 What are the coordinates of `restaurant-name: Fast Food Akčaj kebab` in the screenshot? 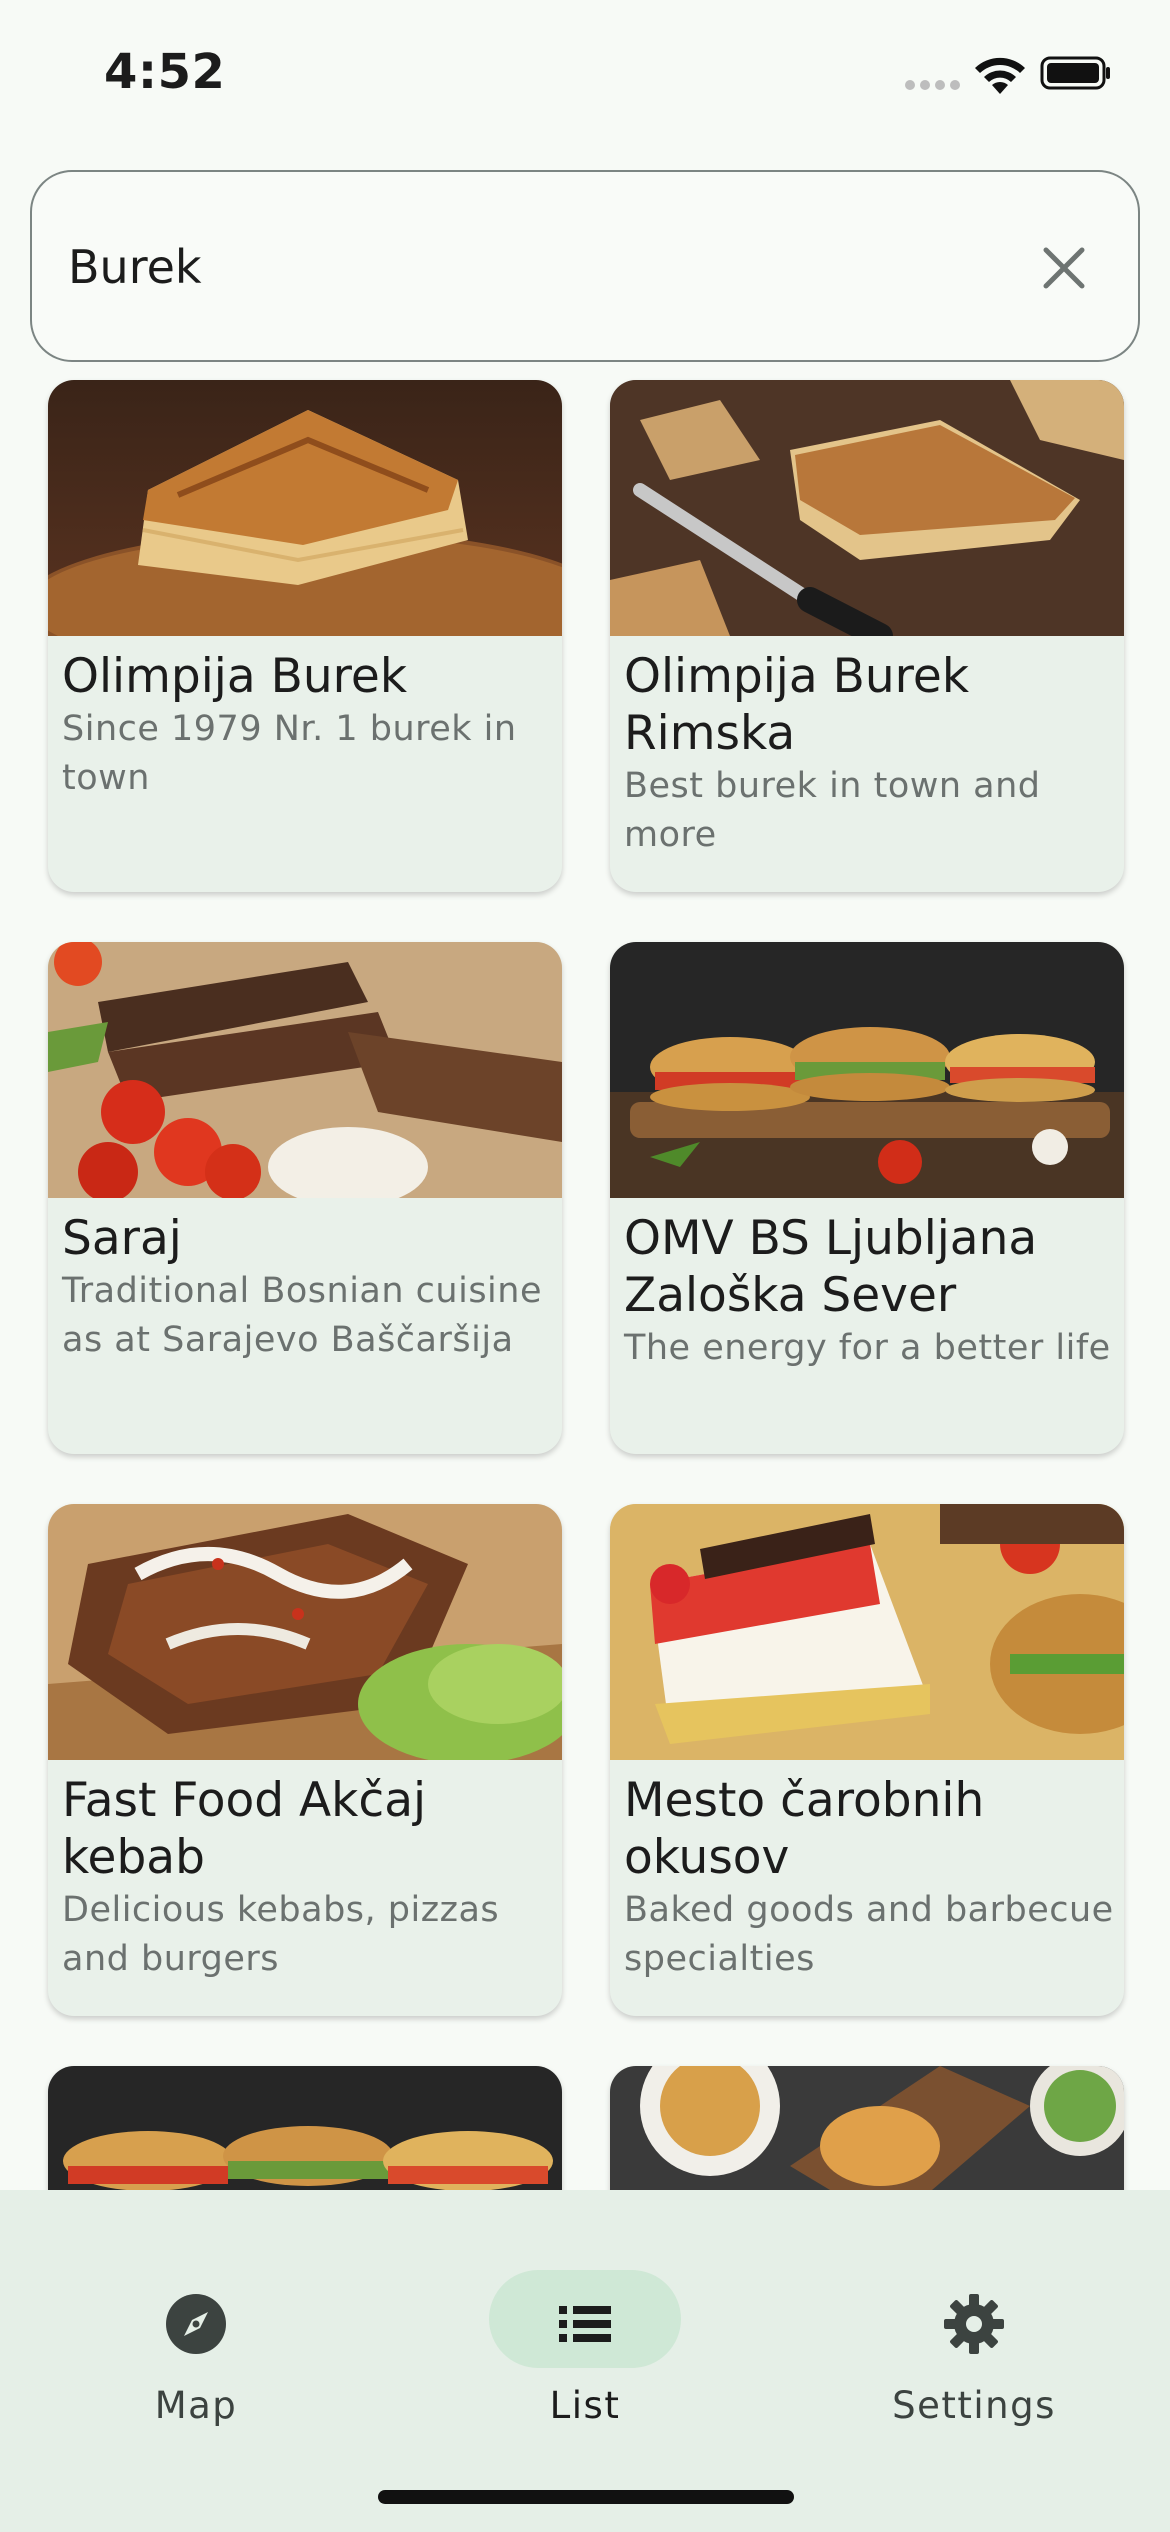 It's located at (244, 1829).